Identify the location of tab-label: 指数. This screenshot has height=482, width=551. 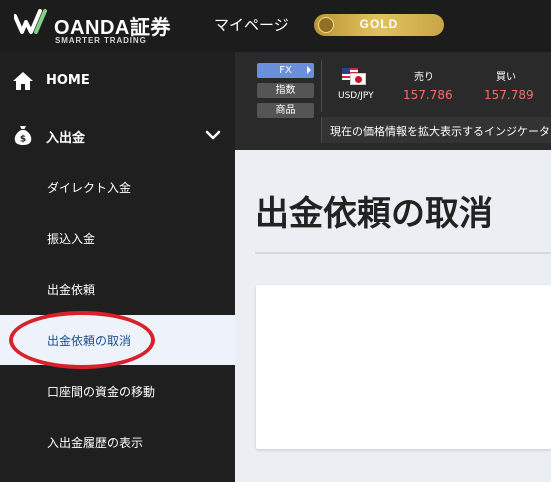
(285, 90).